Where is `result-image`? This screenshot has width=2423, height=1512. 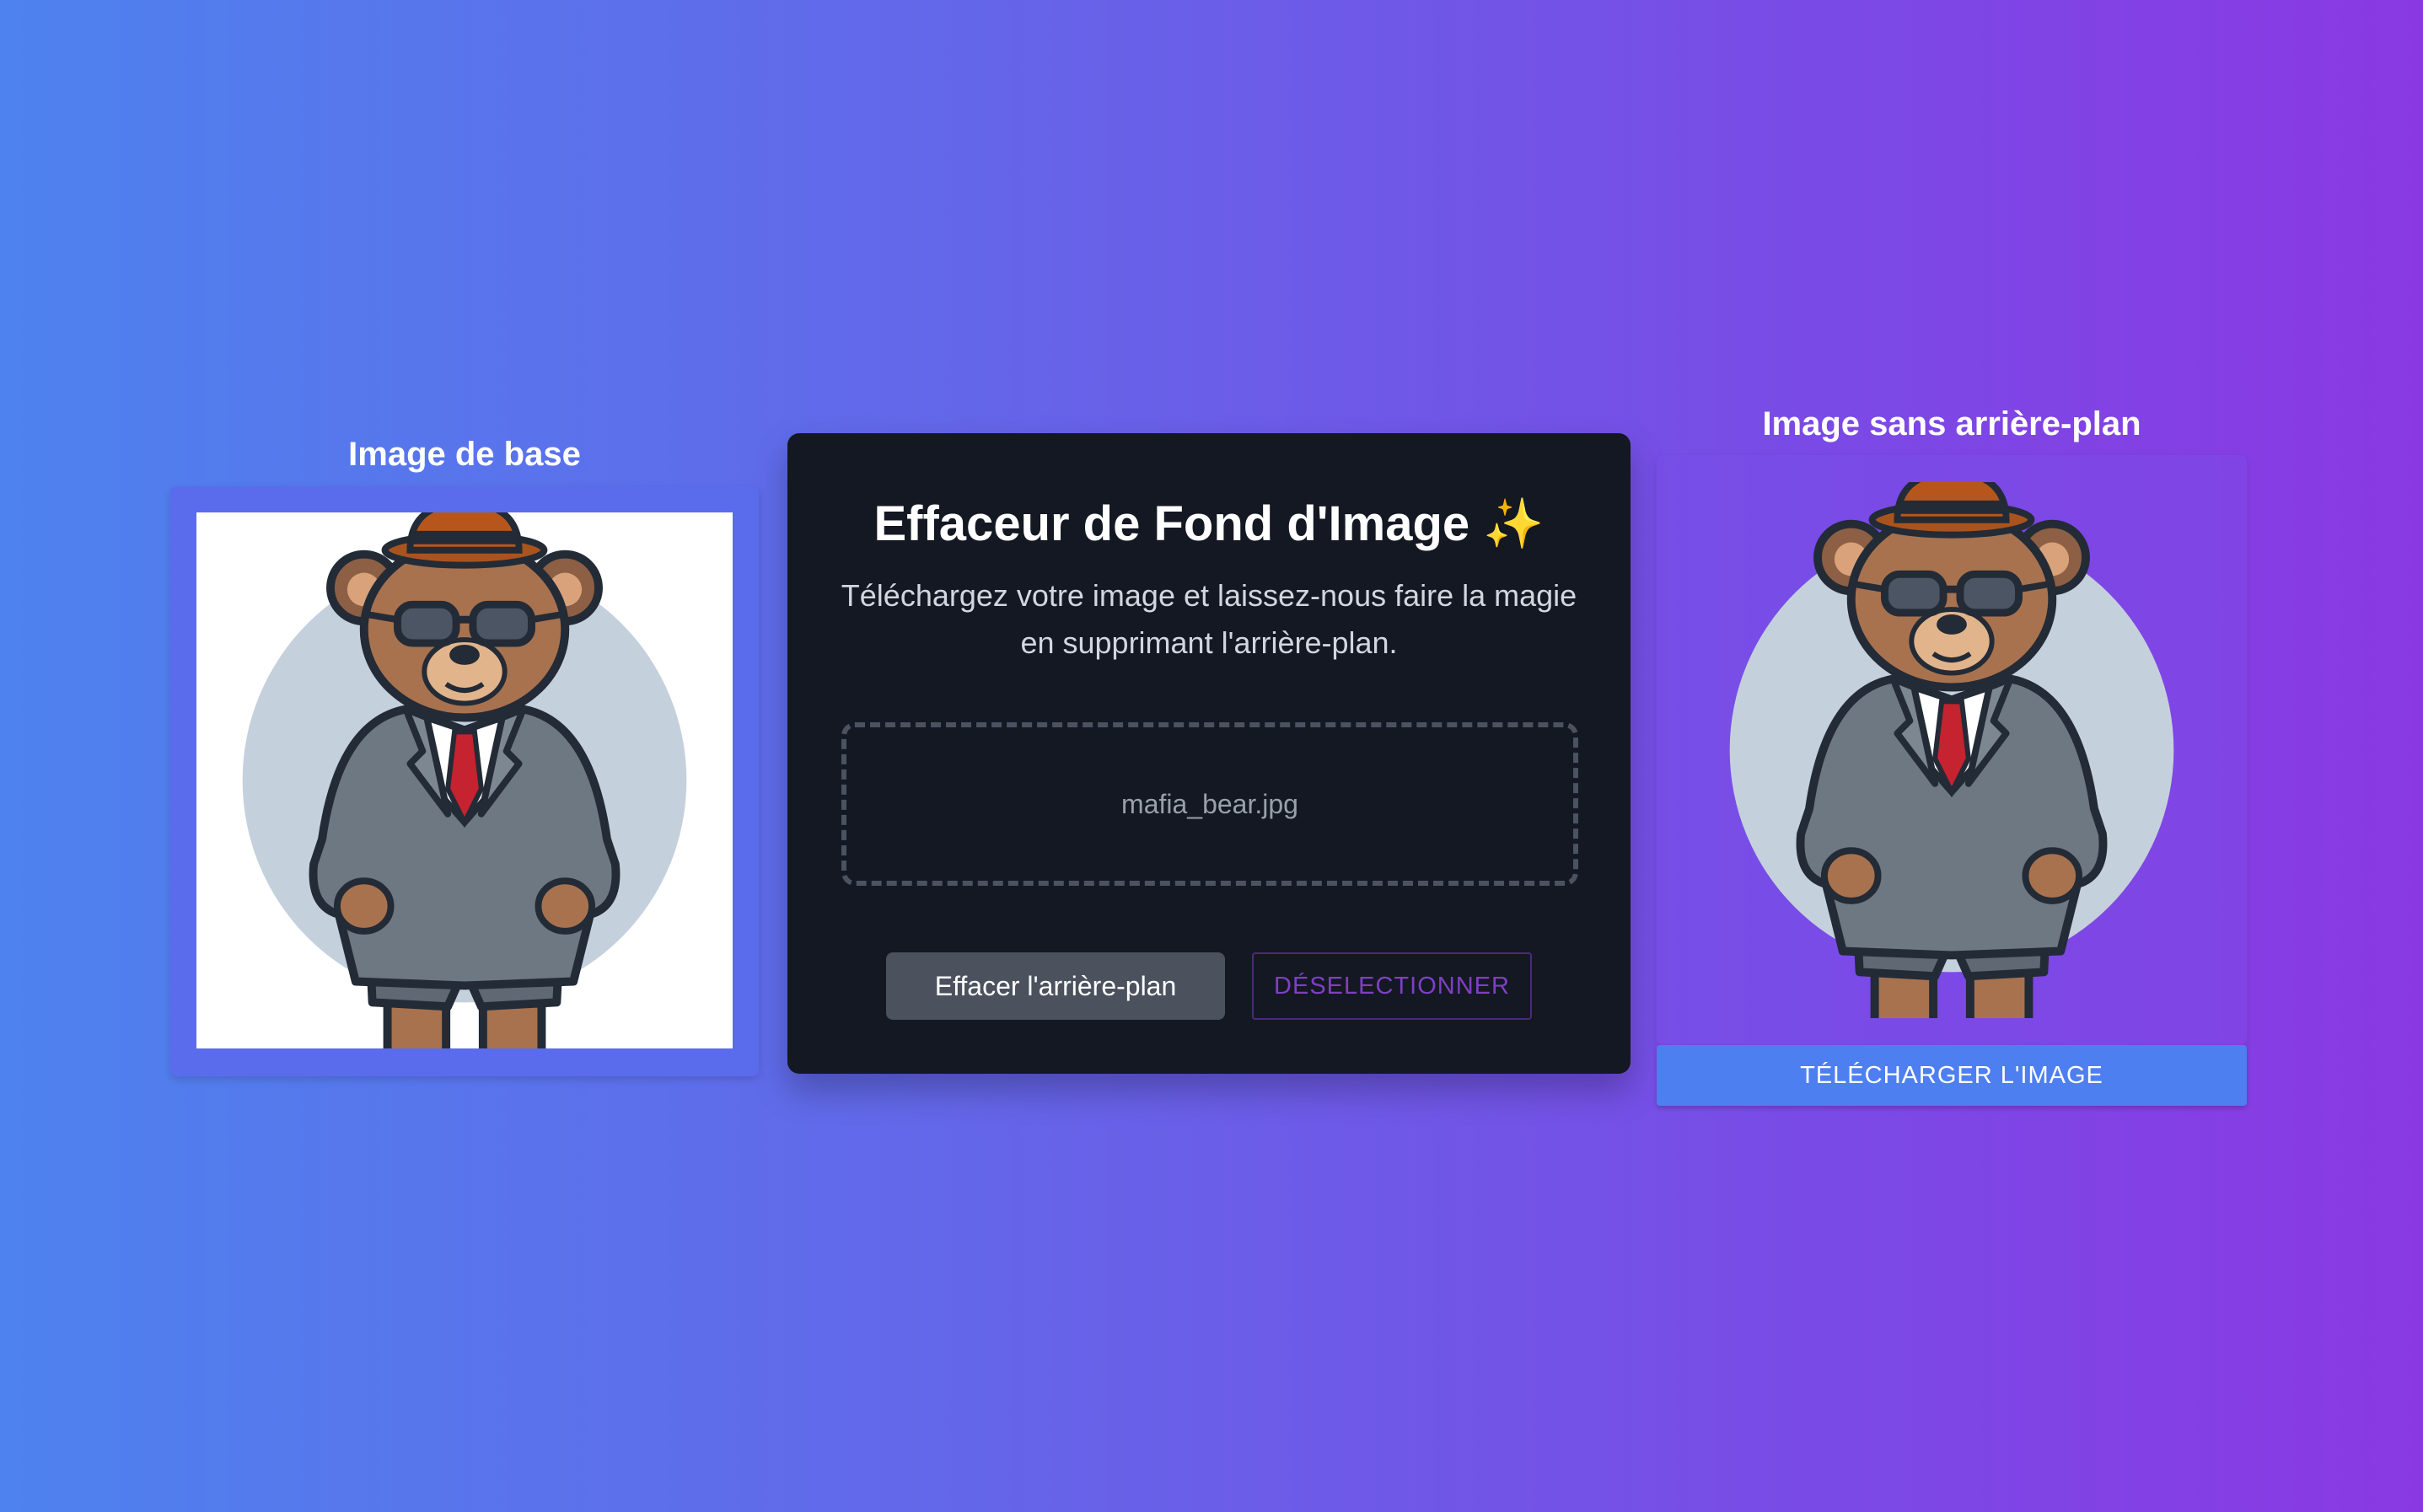 result-image is located at coordinates (1952, 750).